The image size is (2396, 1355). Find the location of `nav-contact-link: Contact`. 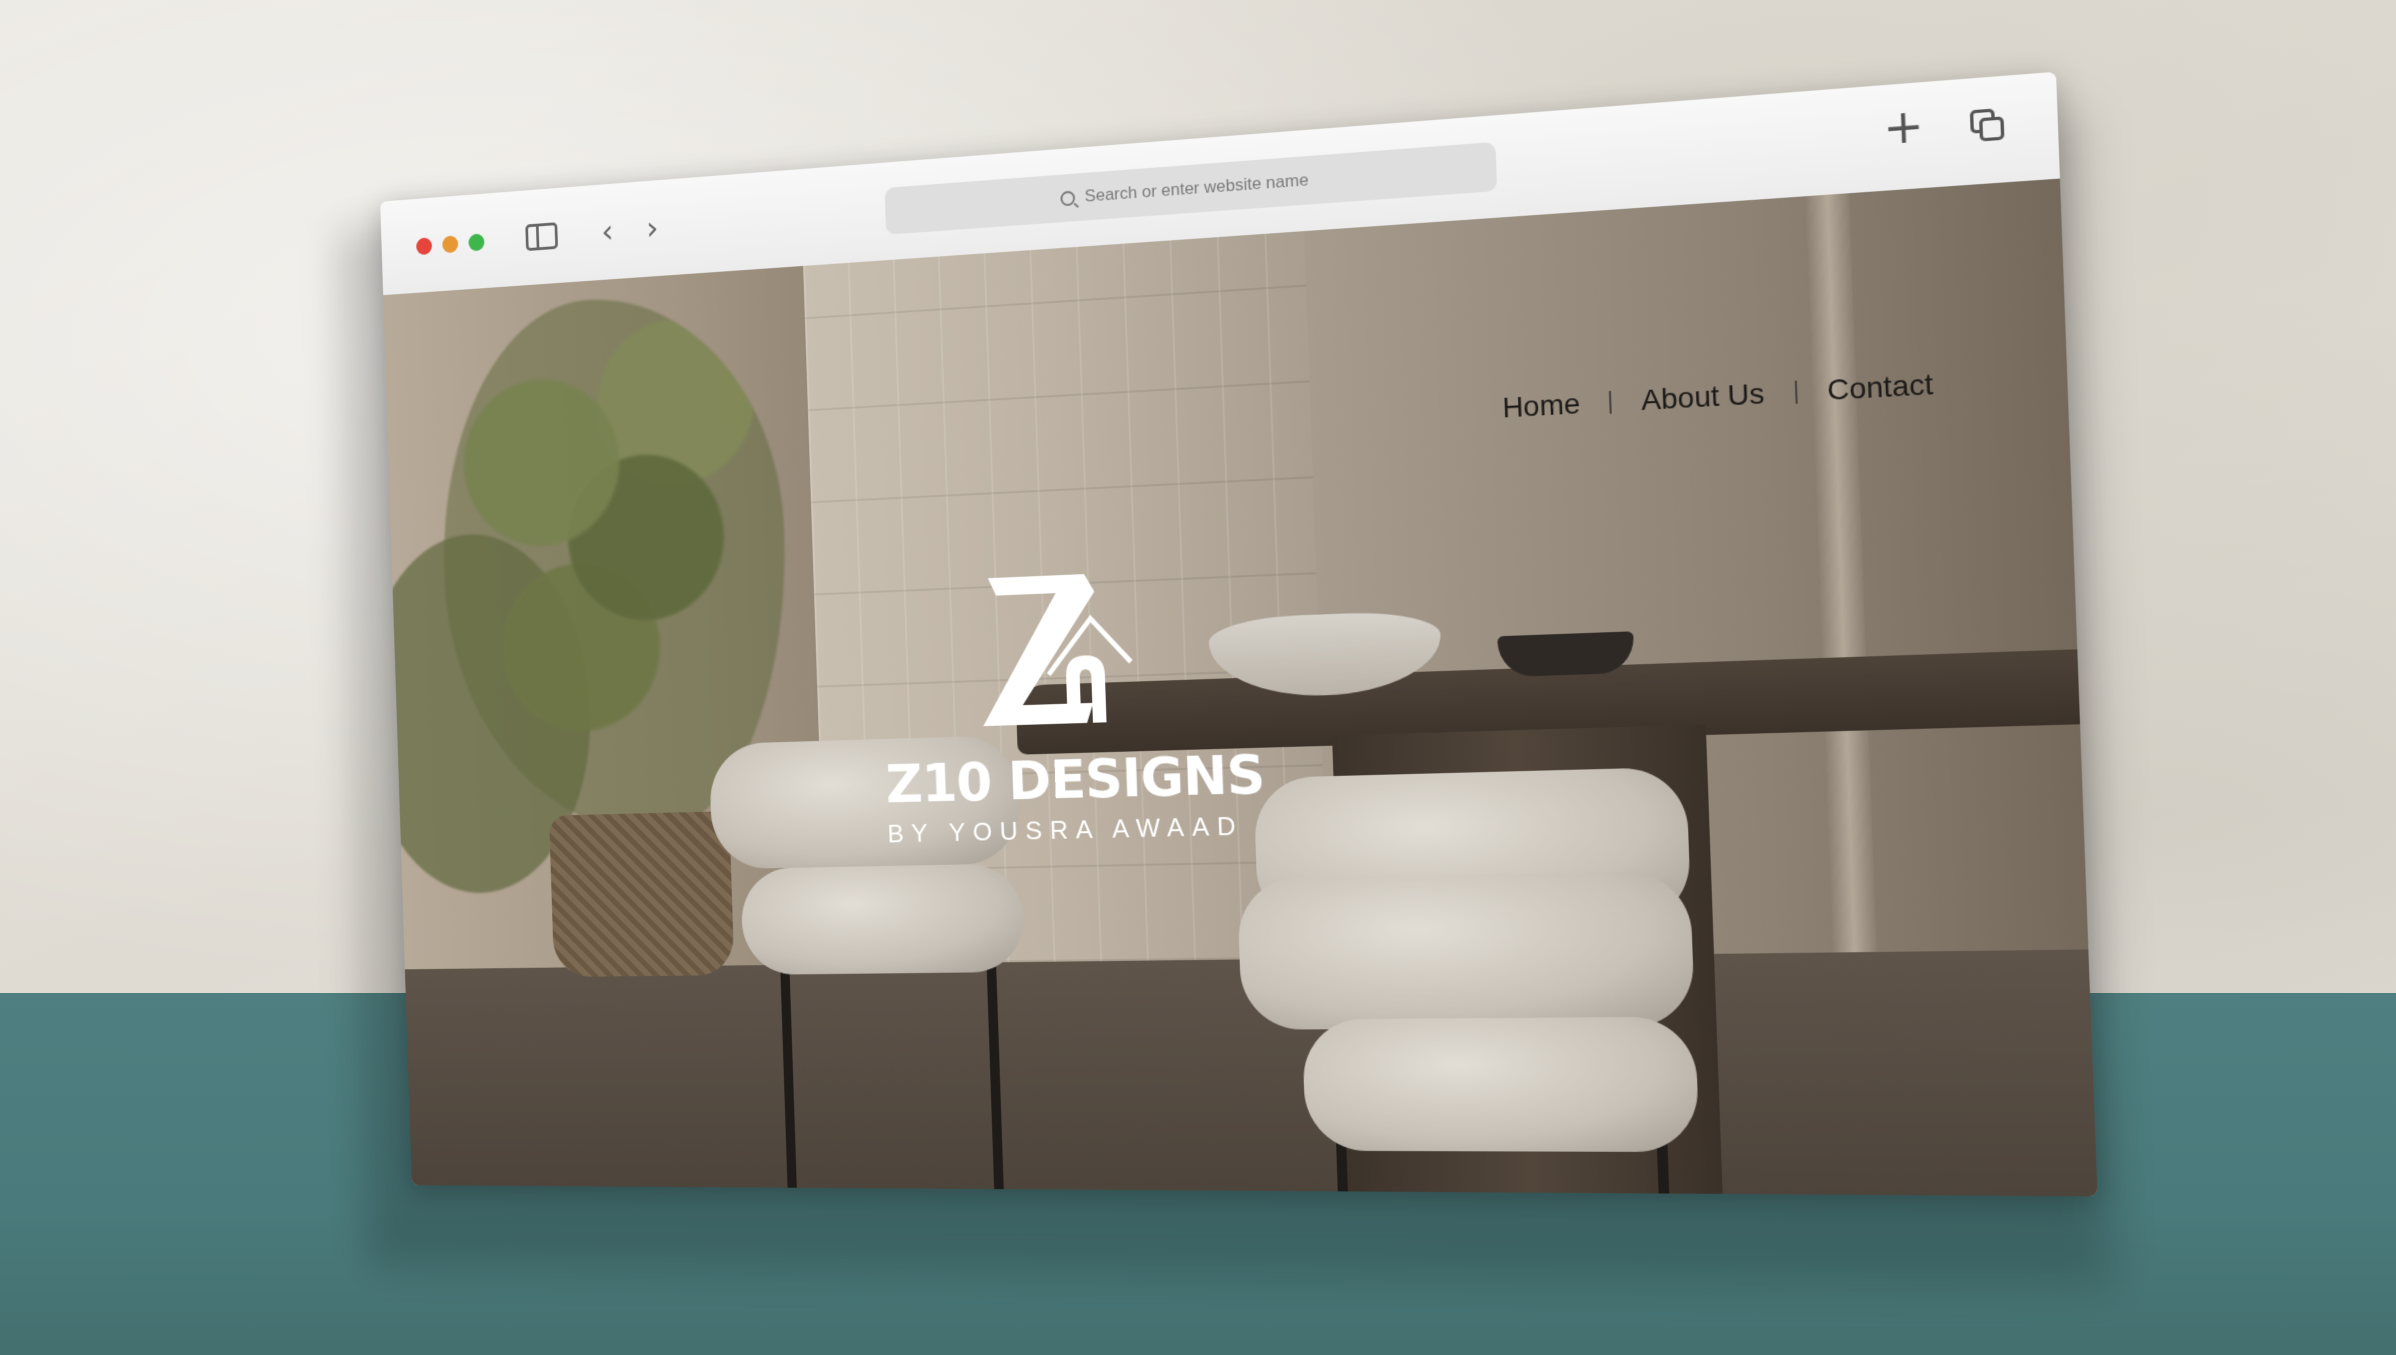

nav-contact-link: Contact is located at coordinates (1880, 388).